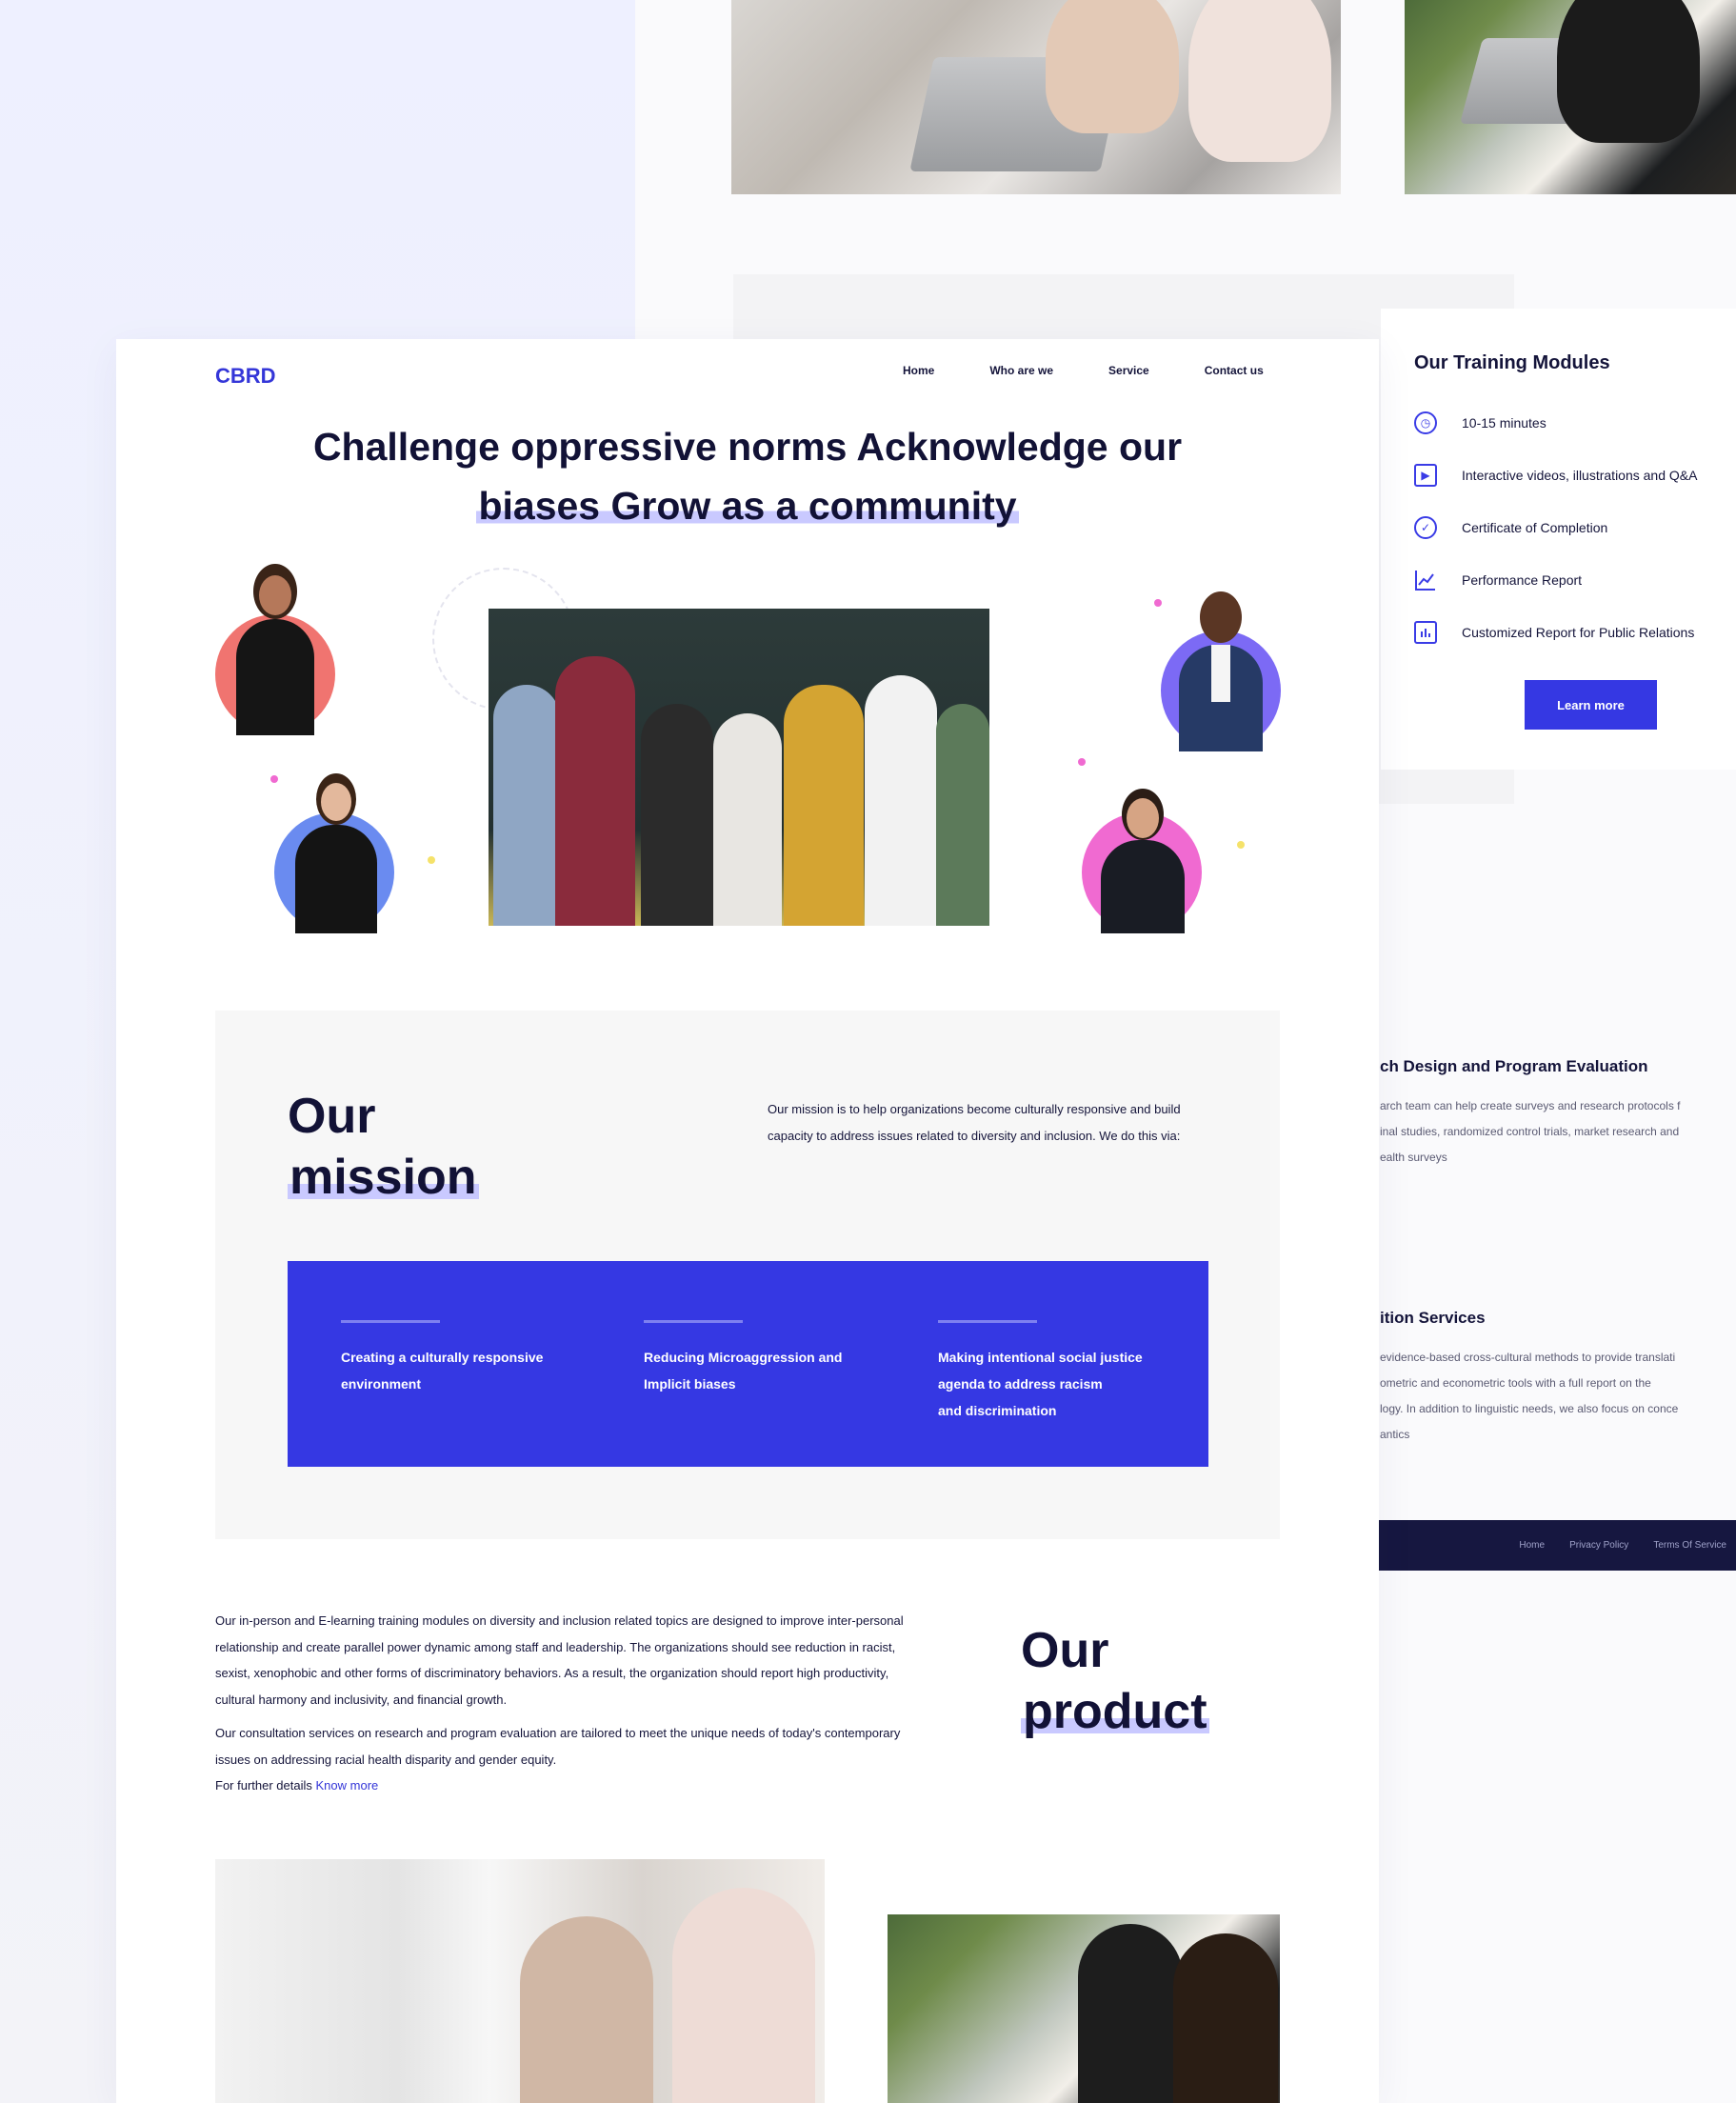 The width and height of the screenshot is (1736, 2103). What do you see at coordinates (1591, 705) in the screenshot?
I see `learn-more-button: Learn more` at bounding box center [1591, 705].